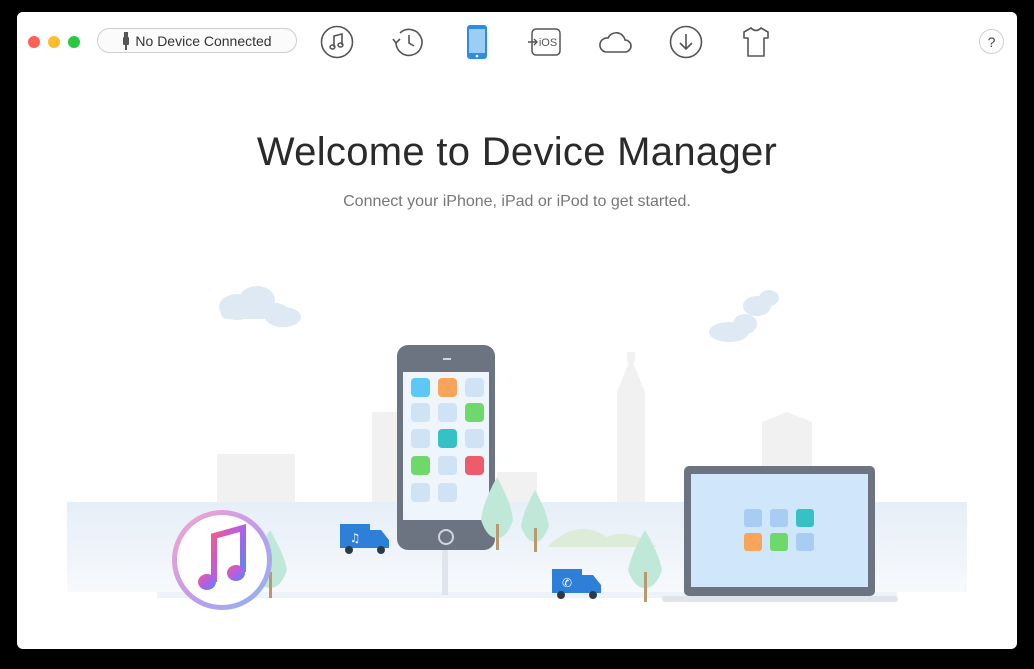 The width and height of the screenshot is (1034, 669). Describe the element at coordinates (744, 316) in the screenshot. I see `cloud-right` at that location.